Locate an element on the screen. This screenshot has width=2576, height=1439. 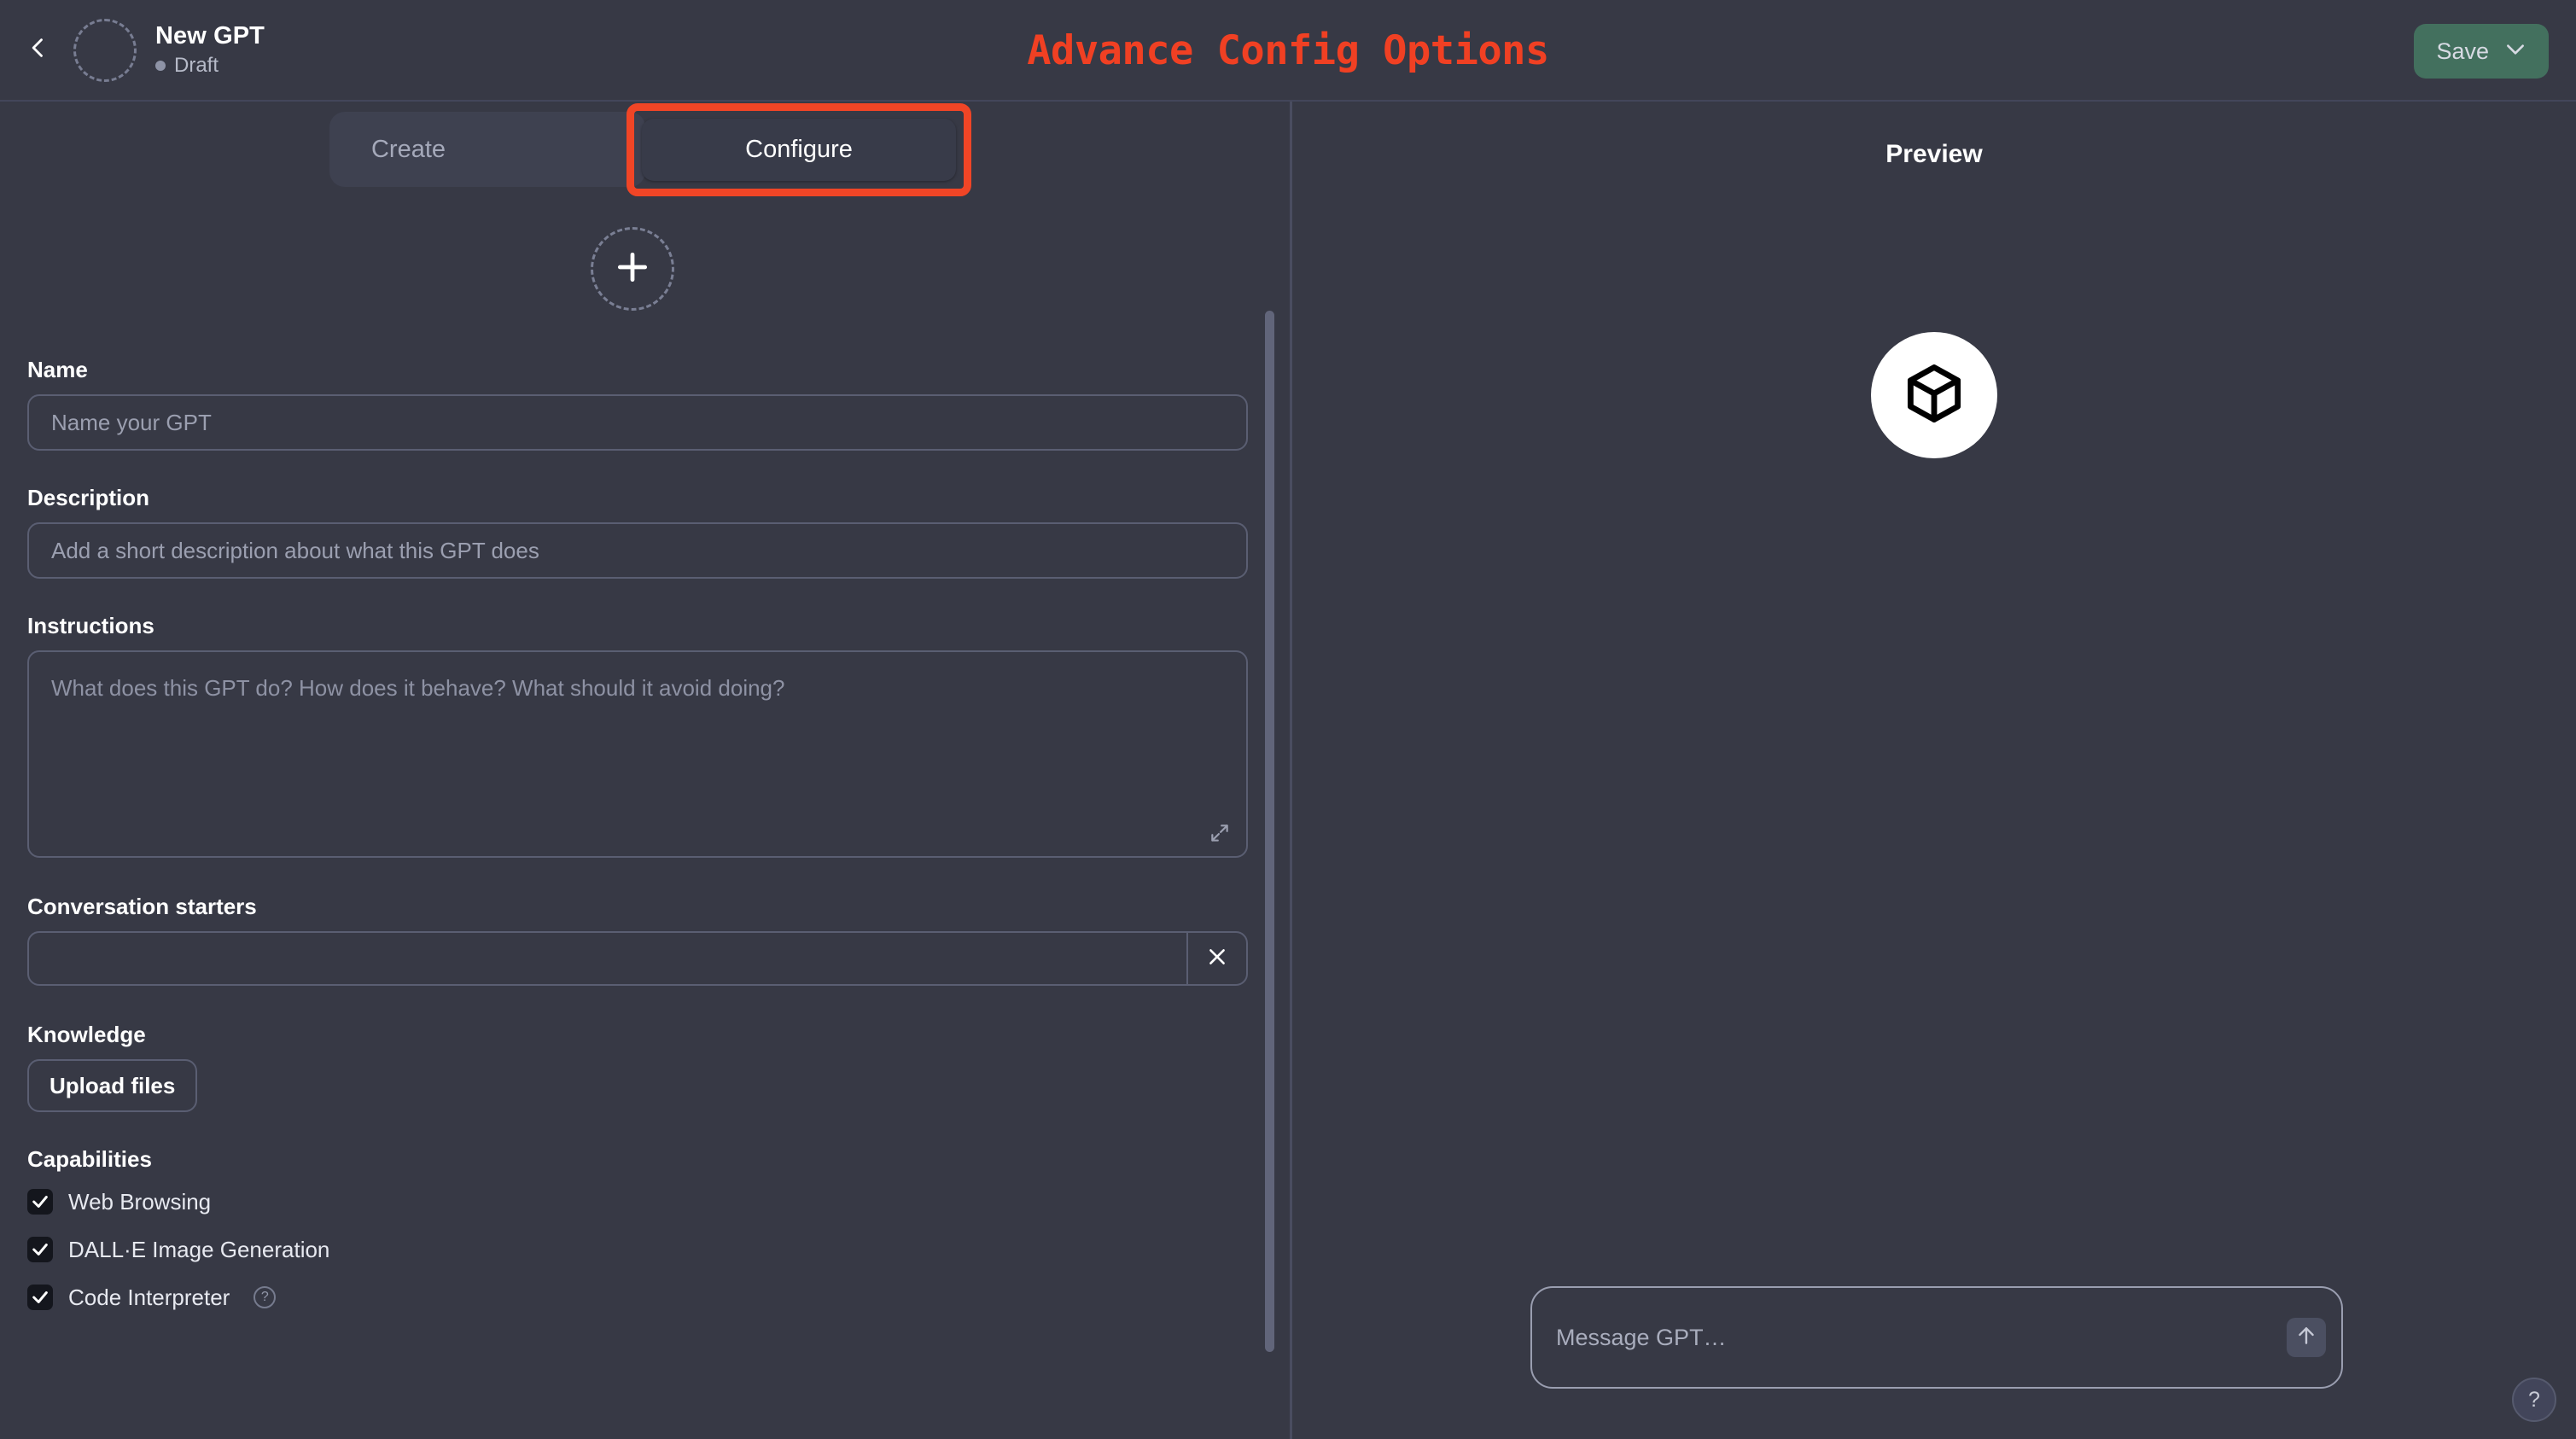
chevron-left-icon is located at coordinates (38, 50).